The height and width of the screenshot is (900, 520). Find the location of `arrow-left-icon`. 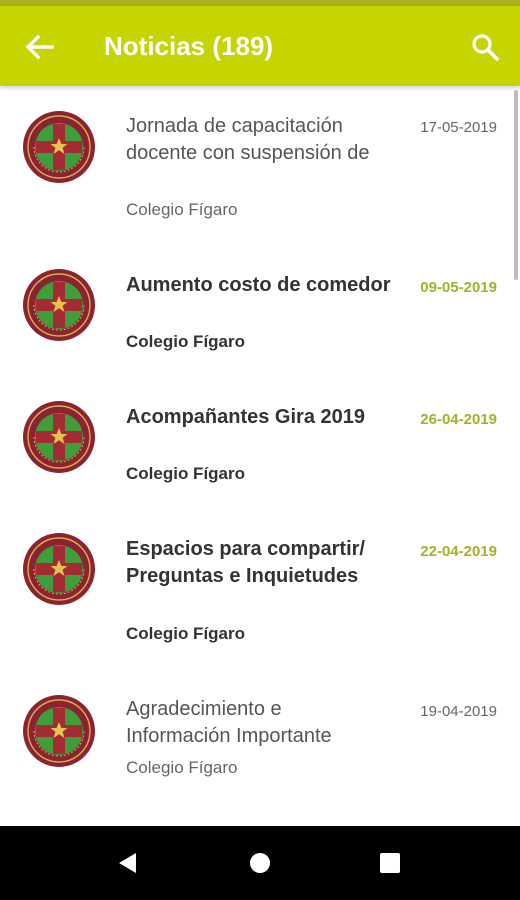

arrow-left-icon is located at coordinates (39, 47).